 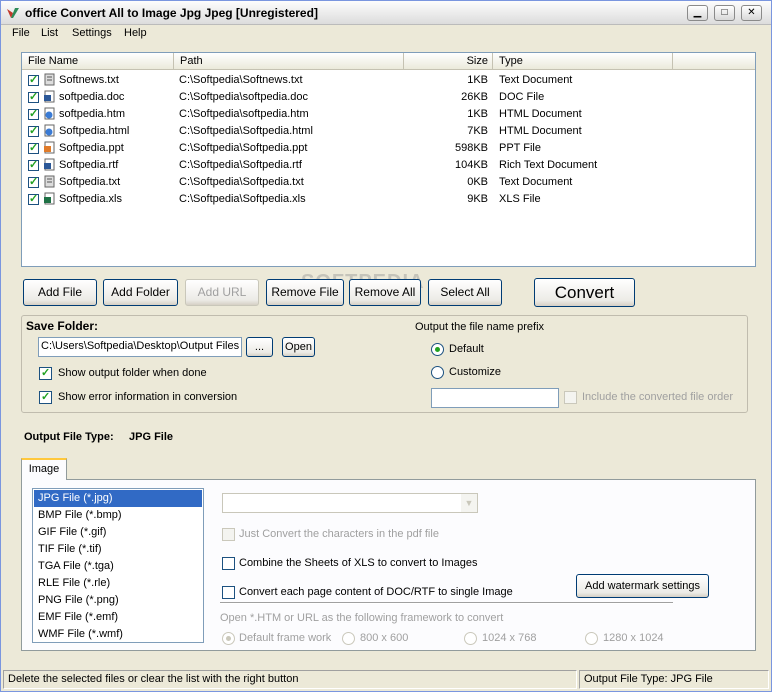 I want to click on convert-each-page-checkbox, so click(x=228, y=592).